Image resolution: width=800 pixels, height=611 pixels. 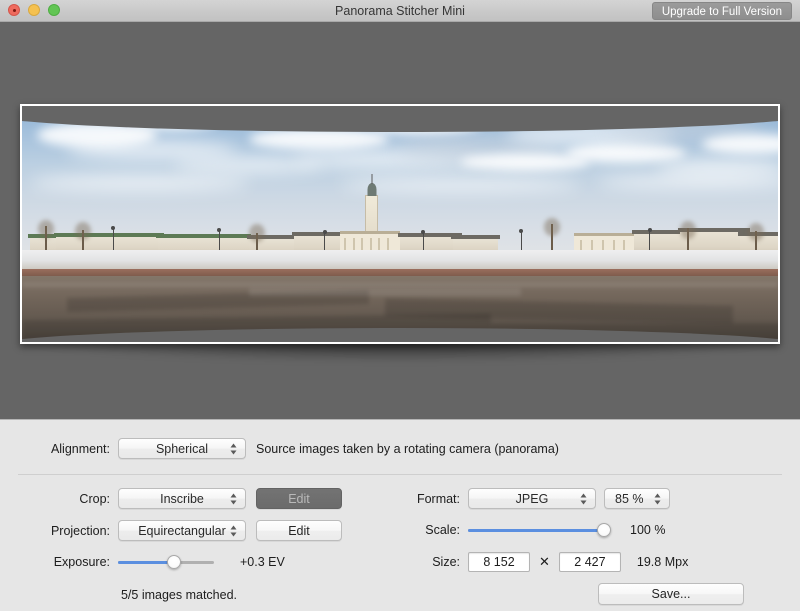 What do you see at coordinates (721, 11) in the screenshot?
I see `upgrade-to-full-version-button: Upgrade to Full Version` at bounding box center [721, 11].